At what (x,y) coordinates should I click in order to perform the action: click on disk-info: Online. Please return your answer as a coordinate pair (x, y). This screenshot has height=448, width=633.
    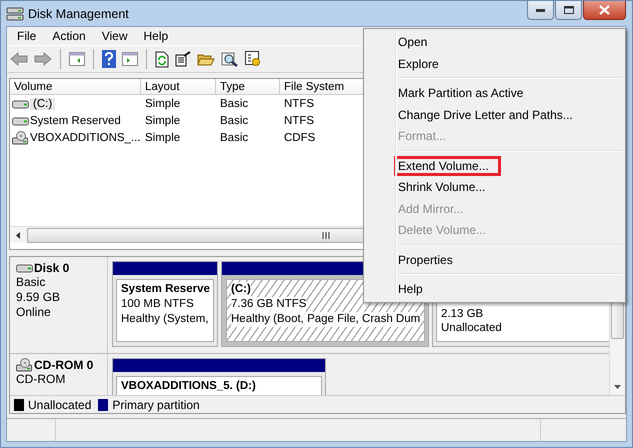
    Looking at the image, I should click on (34, 312).